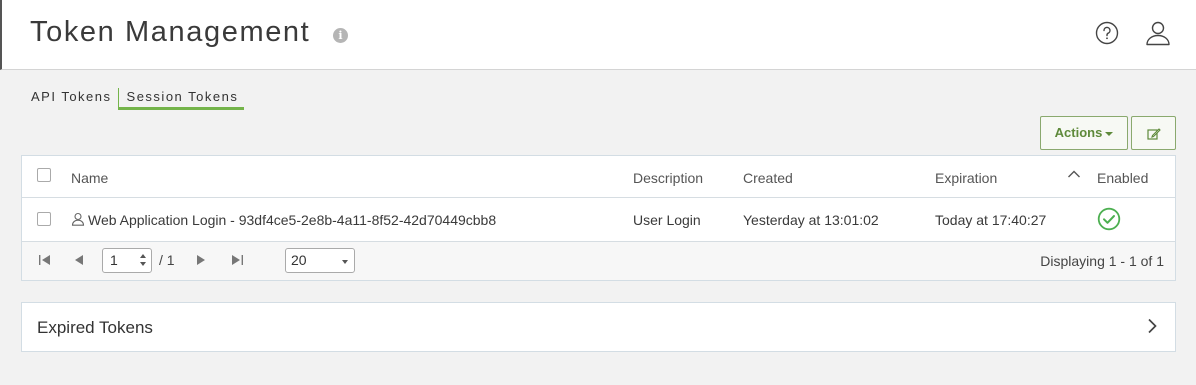 The height and width of the screenshot is (385, 1196). Describe the element at coordinates (598, 327) in the screenshot. I see `expired-tokens-panel: Expired Tokens` at that location.